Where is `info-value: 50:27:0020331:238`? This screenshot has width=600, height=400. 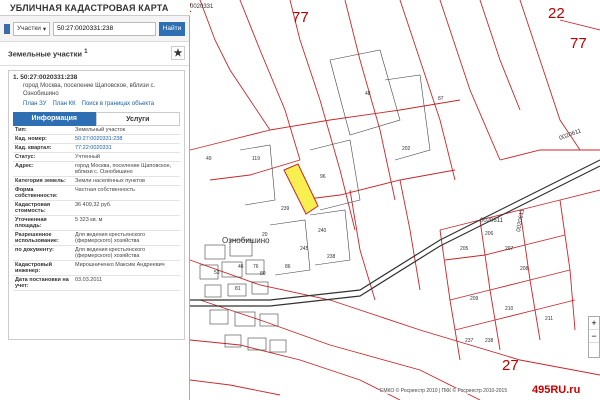 info-value: 50:27:0020331:238 is located at coordinates (126, 139).